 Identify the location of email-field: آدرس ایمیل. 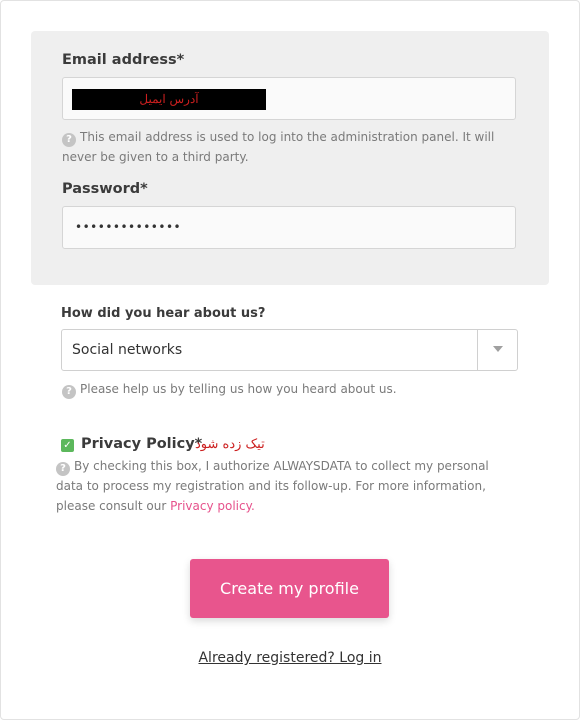
(289, 98).